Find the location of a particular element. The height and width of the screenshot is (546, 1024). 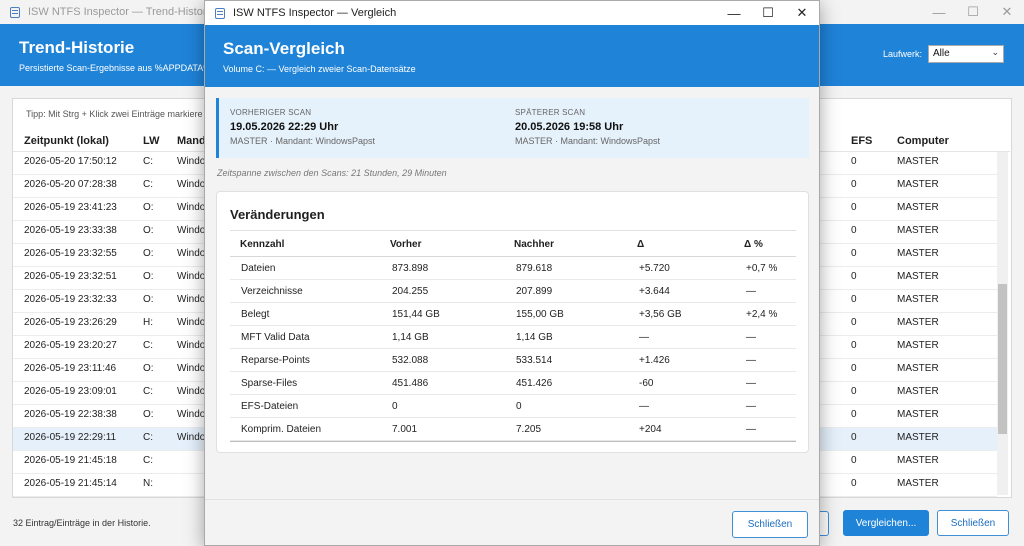

later-scan-label: SPÄTERER SCAN is located at coordinates (550, 112).